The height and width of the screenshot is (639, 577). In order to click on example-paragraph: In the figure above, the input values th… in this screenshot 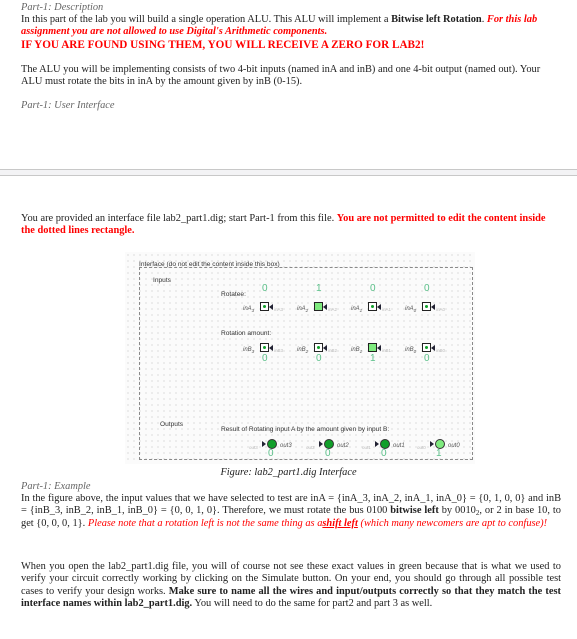, I will do `click(291, 511)`.